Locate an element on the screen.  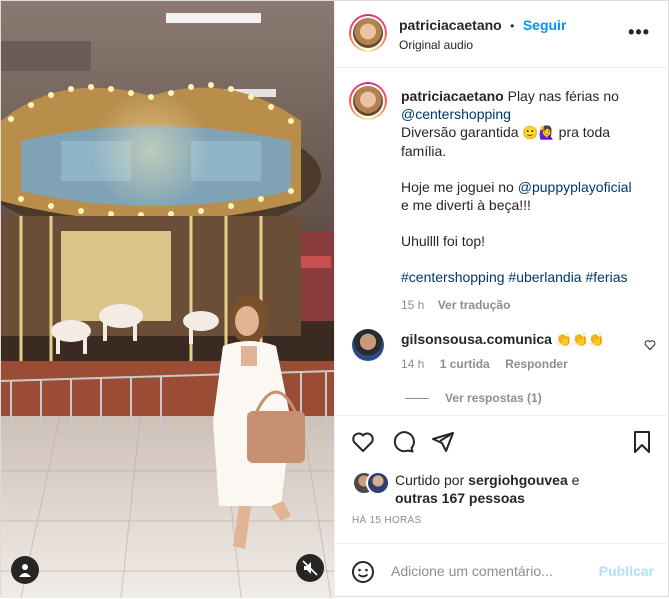
view-replies-button: Ver respostas (1) is located at coordinates (473, 398).